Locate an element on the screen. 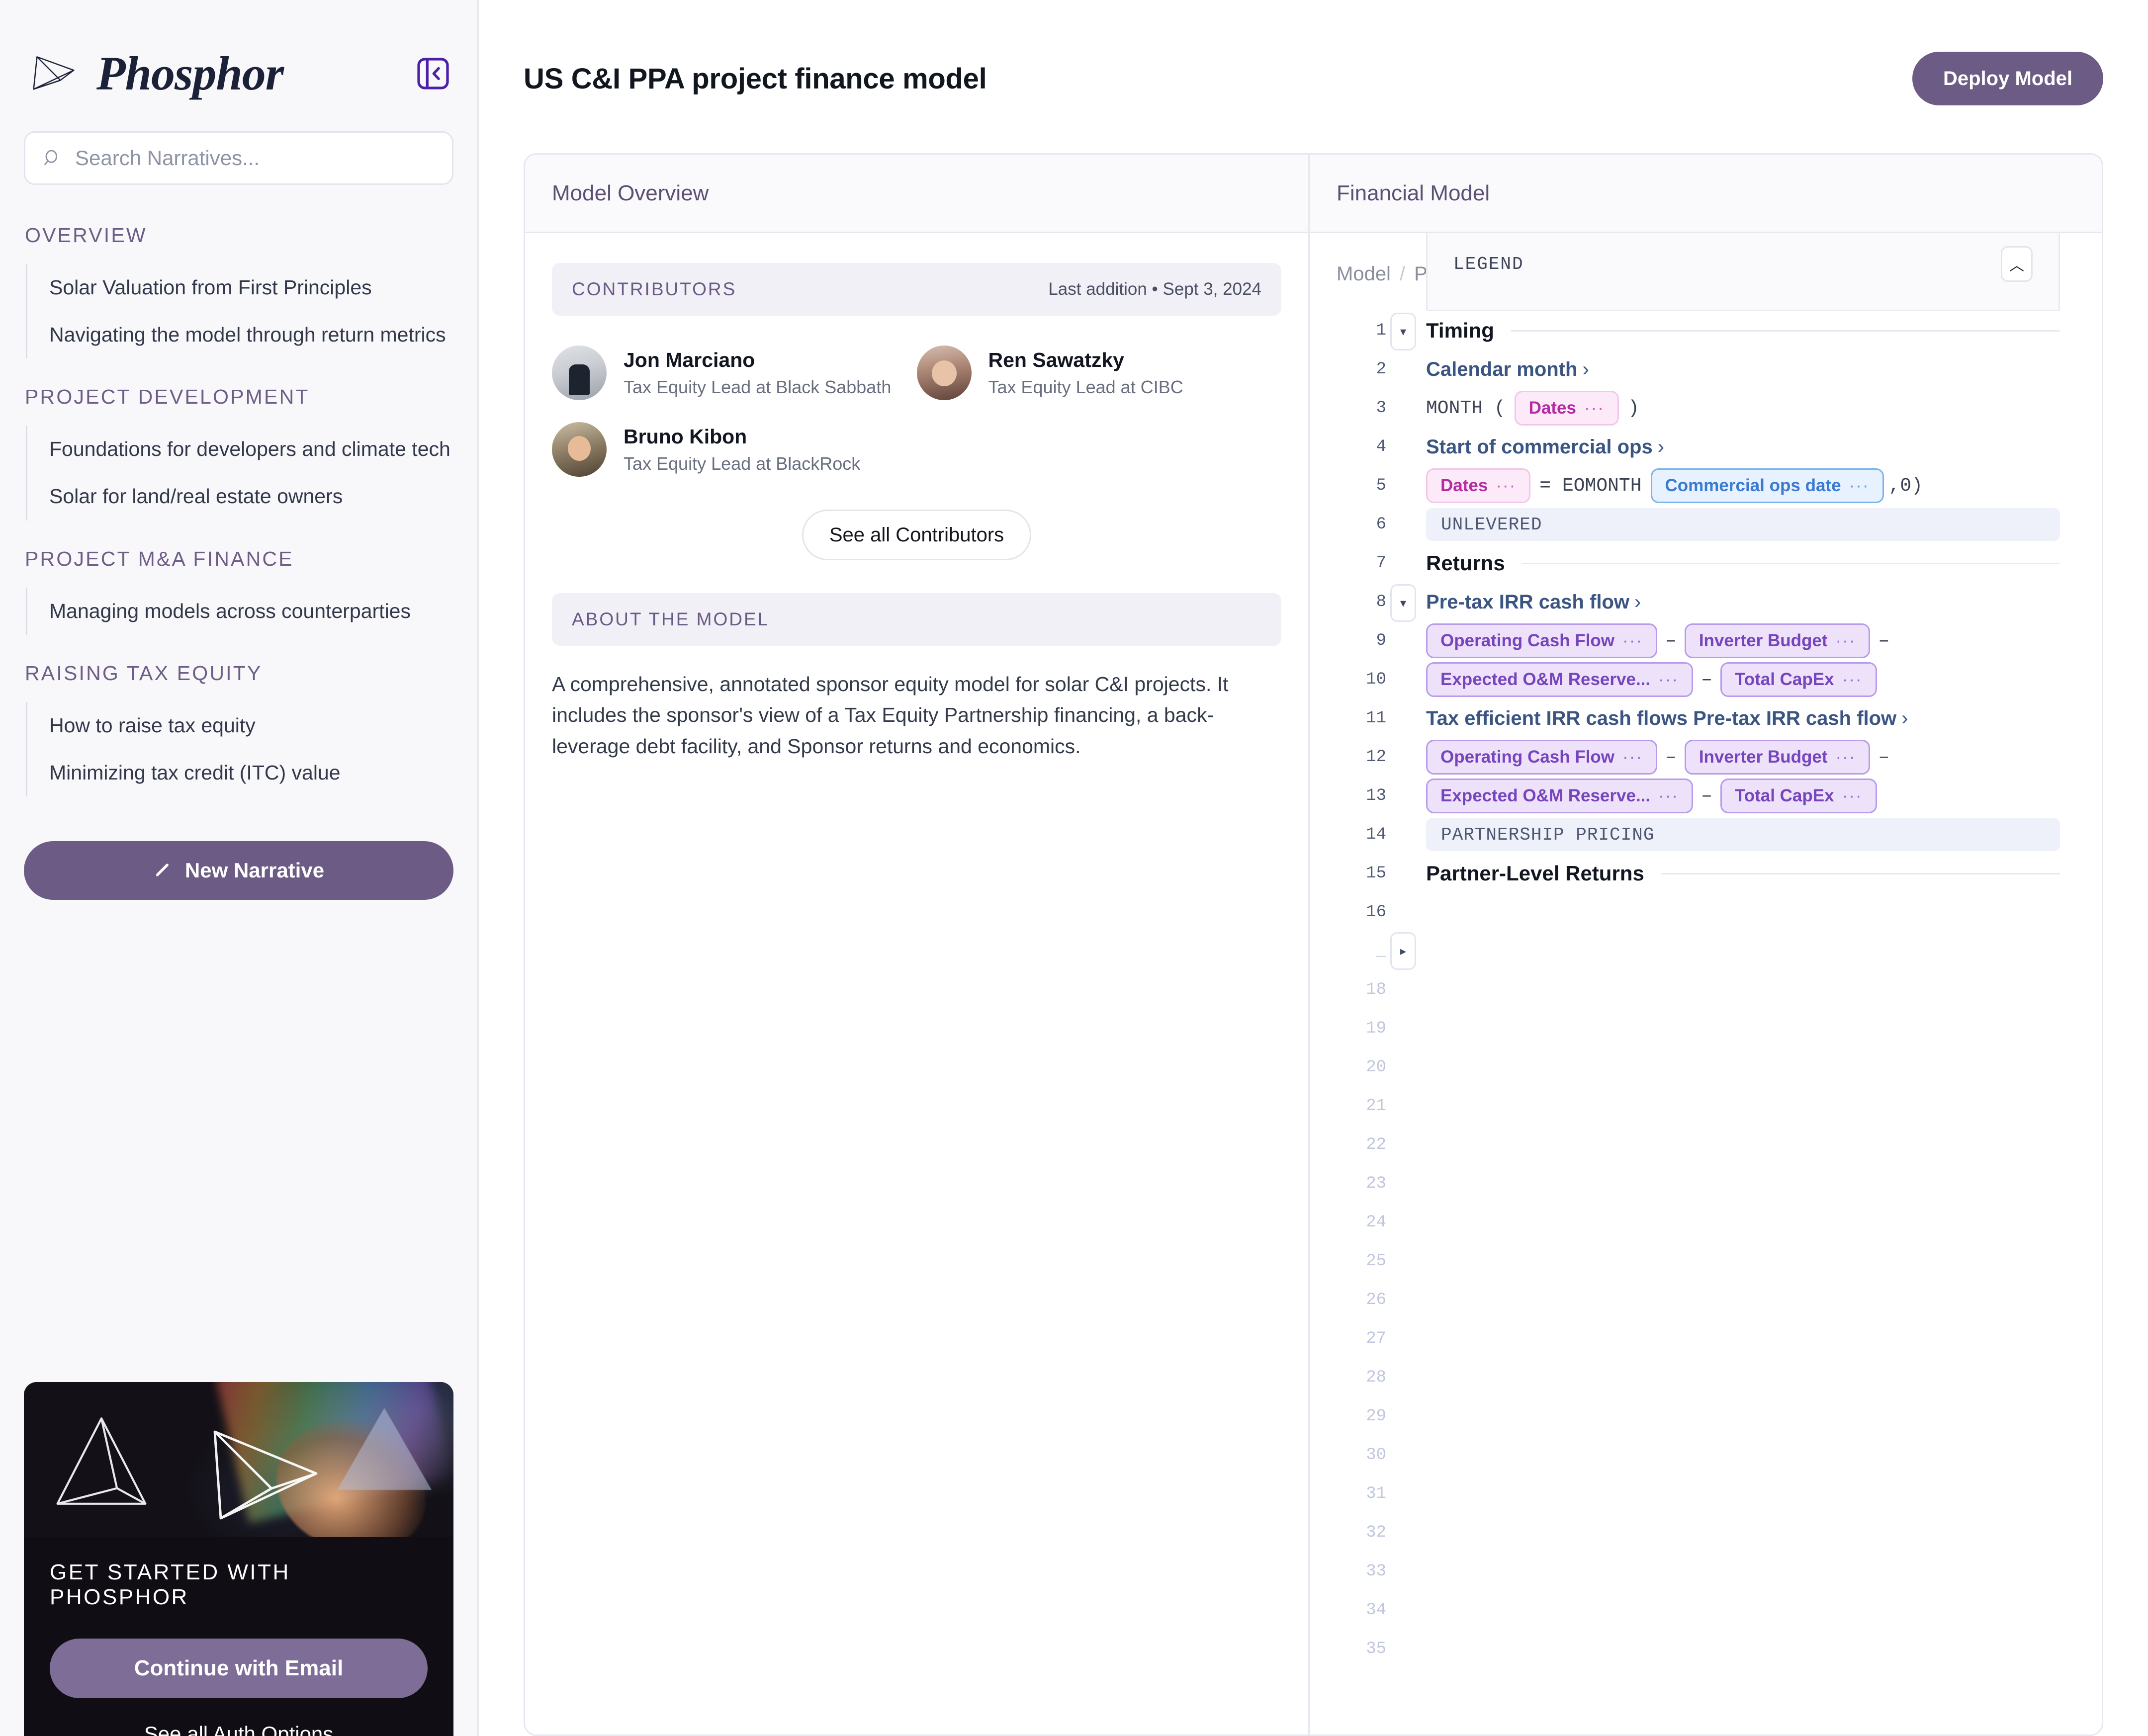  search-box is located at coordinates (238, 158).